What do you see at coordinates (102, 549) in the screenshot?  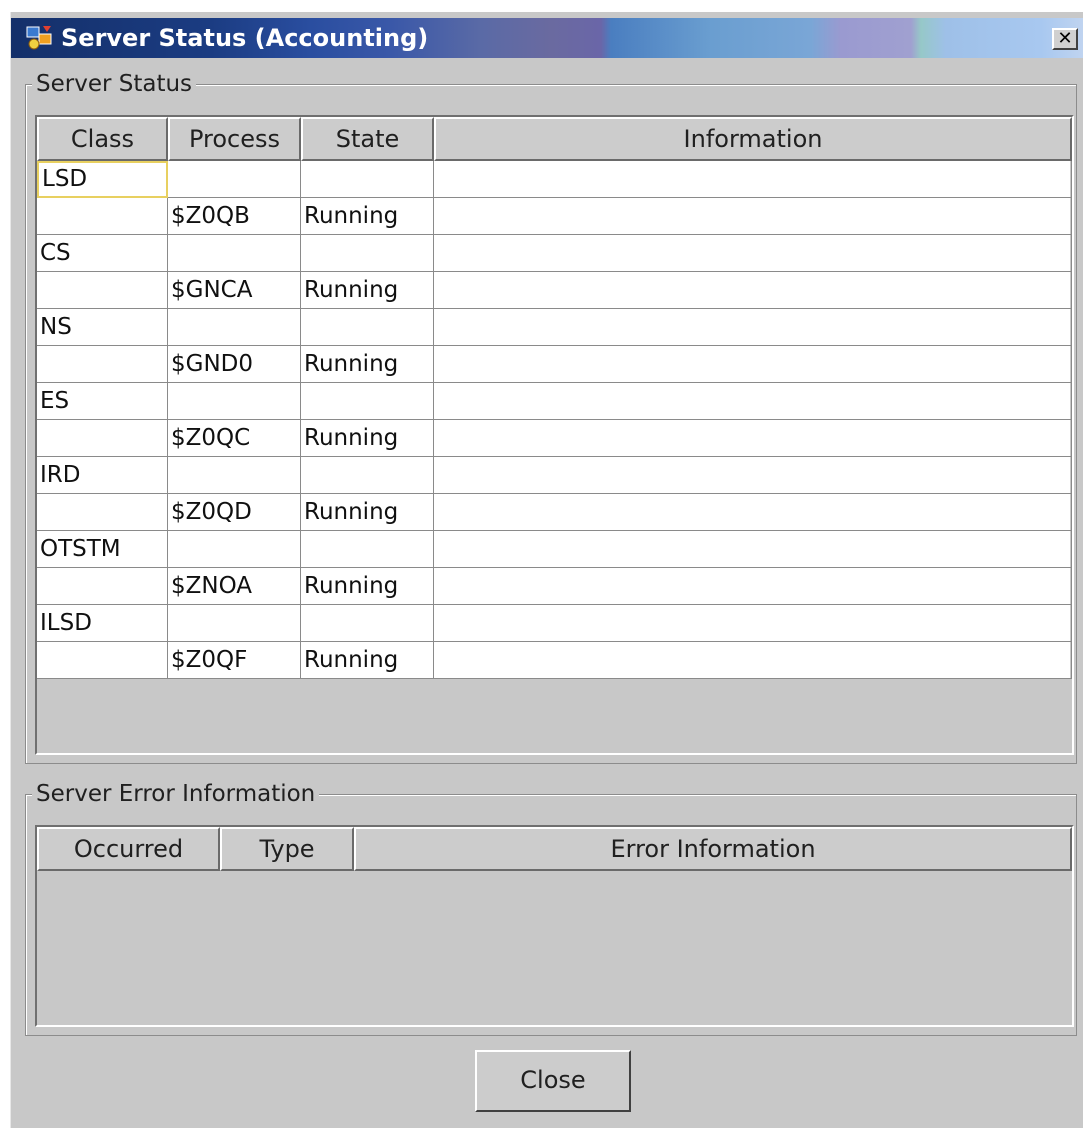 I see `cell-class: OTSTM` at bounding box center [102, 549].